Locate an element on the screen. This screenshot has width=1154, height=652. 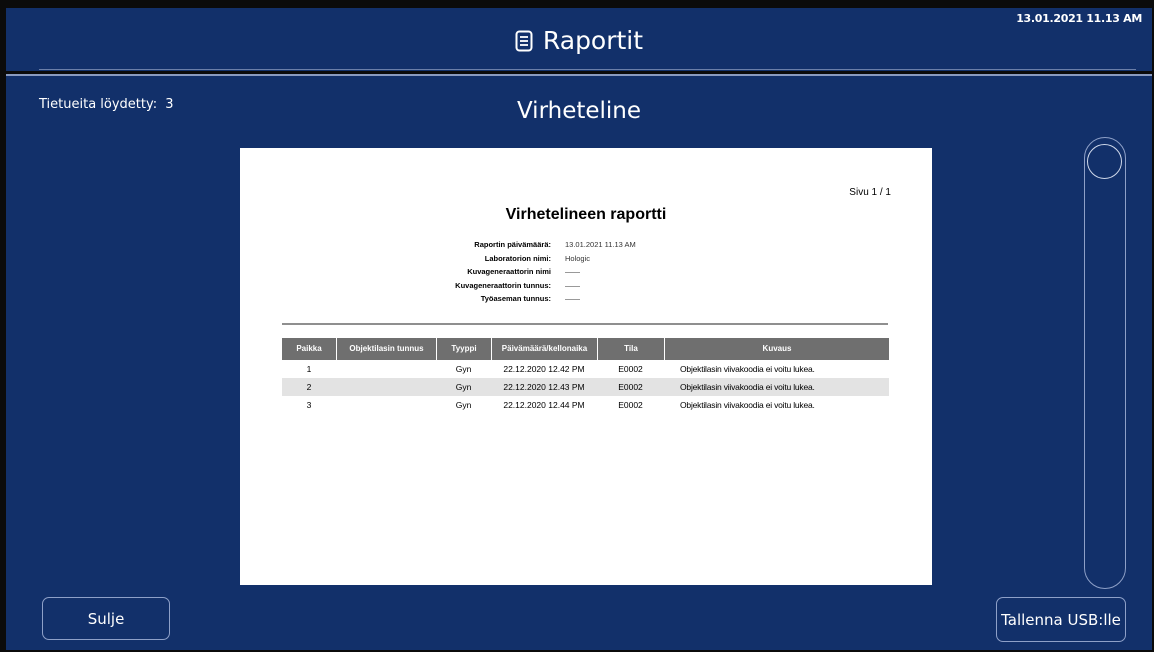
cell-paikka: 3 is located at coordinates (309, 405).